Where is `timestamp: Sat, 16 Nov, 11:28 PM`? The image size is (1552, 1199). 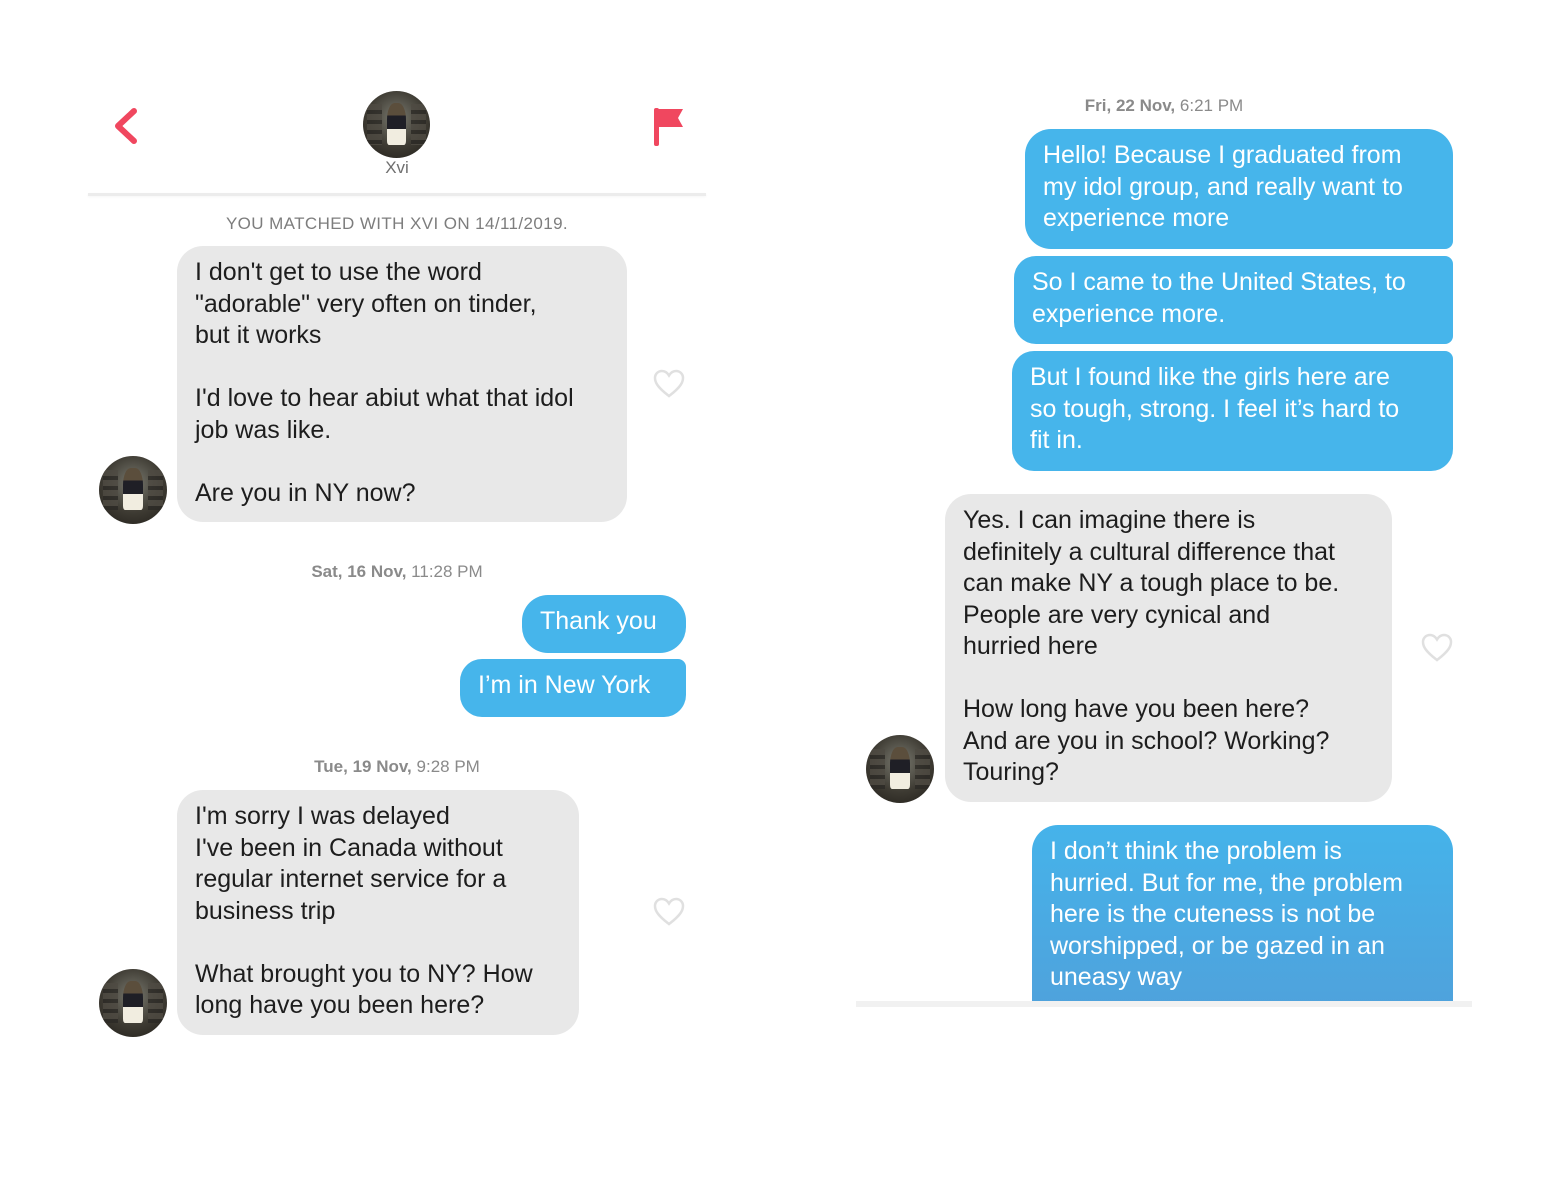 timestamp: Sat, 16 Nov, 11:28 PM is located at coordinates (397, 572).